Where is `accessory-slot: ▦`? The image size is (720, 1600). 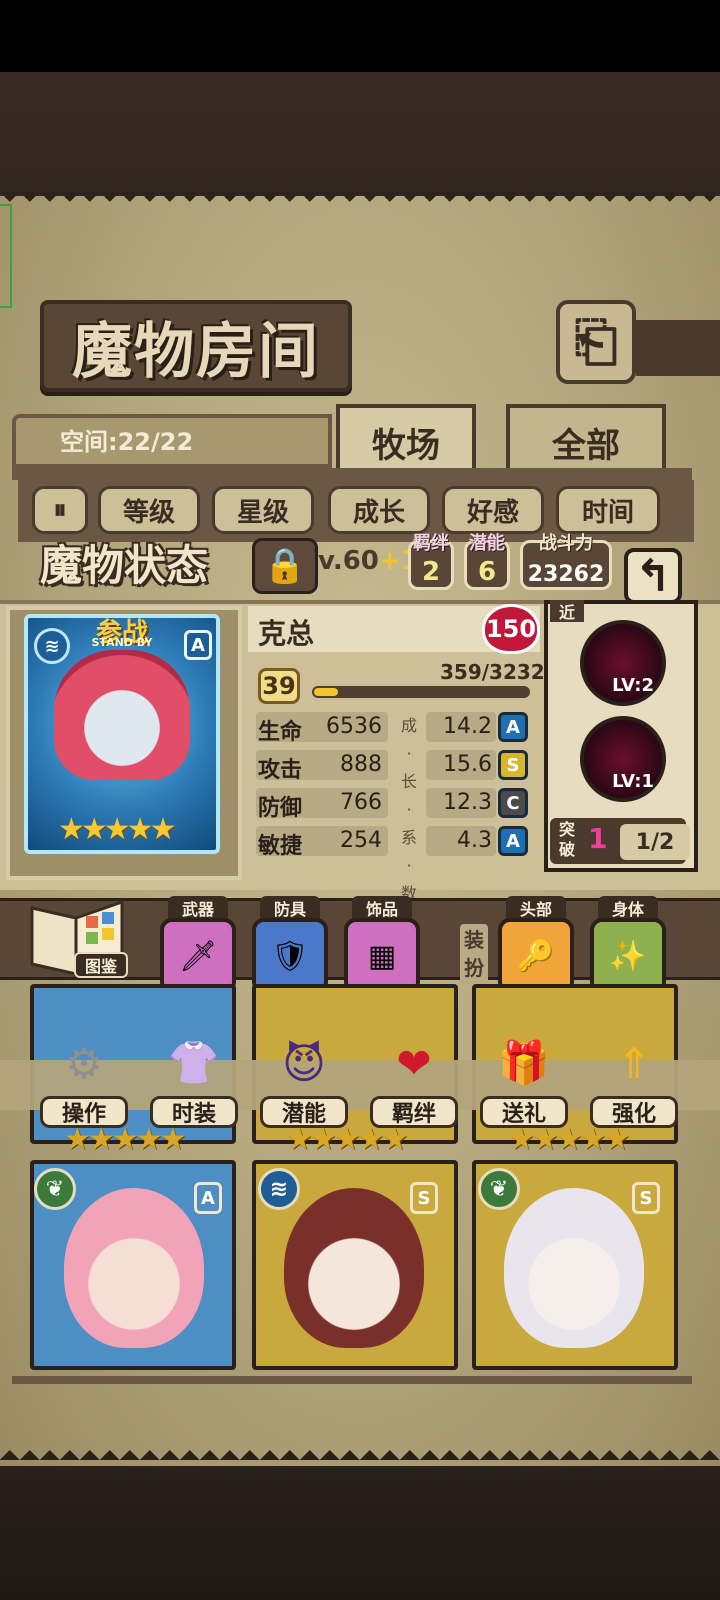 accessory-slot: ▦ is located at coordinates (382, 956).